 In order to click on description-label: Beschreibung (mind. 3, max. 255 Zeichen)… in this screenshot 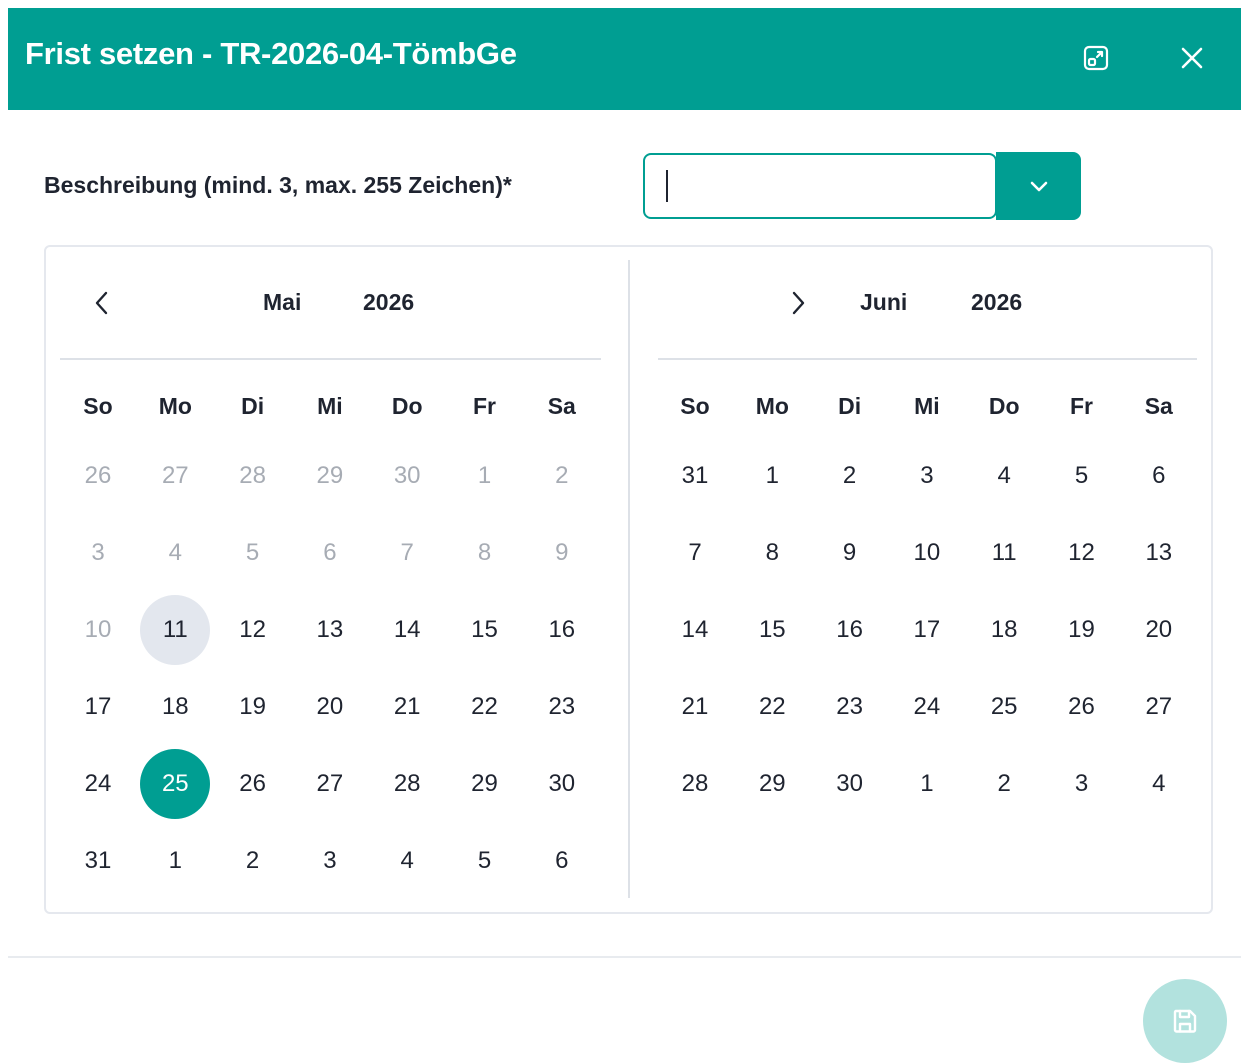, I will do `click(278, 185)`.